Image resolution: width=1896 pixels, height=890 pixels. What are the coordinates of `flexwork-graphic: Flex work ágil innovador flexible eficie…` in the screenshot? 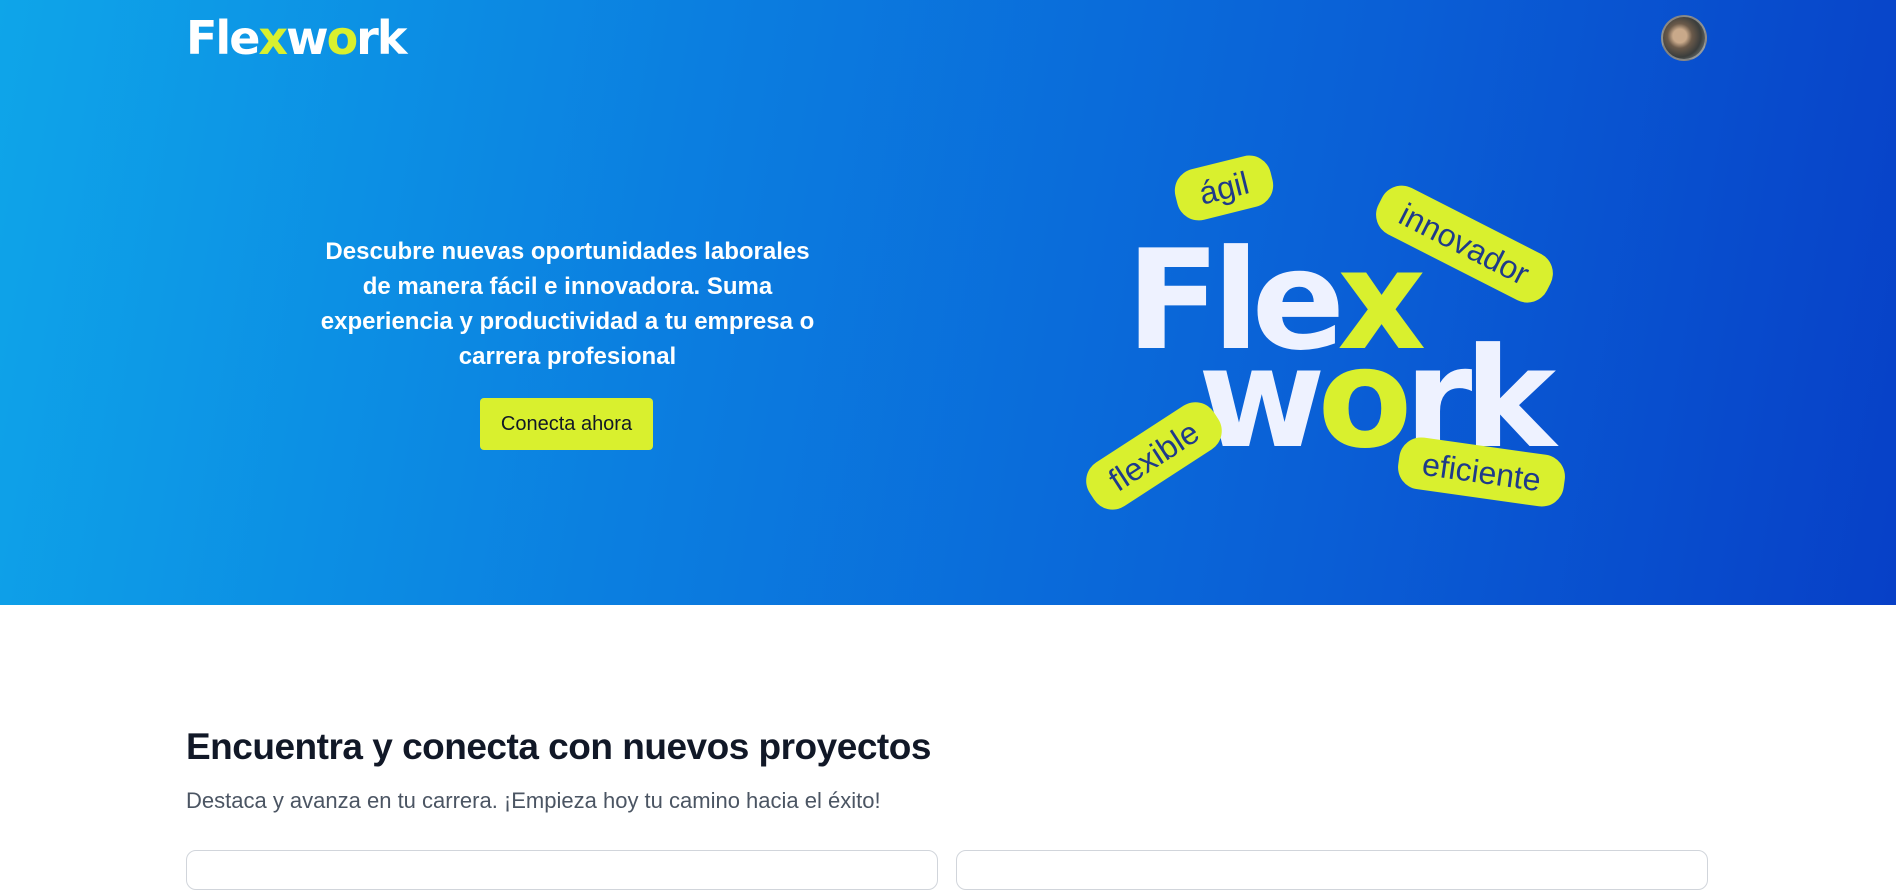 It's located at (1330, 340).